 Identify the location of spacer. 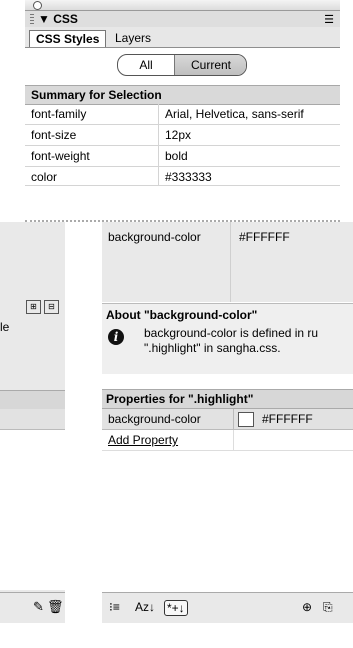
(227, 381).